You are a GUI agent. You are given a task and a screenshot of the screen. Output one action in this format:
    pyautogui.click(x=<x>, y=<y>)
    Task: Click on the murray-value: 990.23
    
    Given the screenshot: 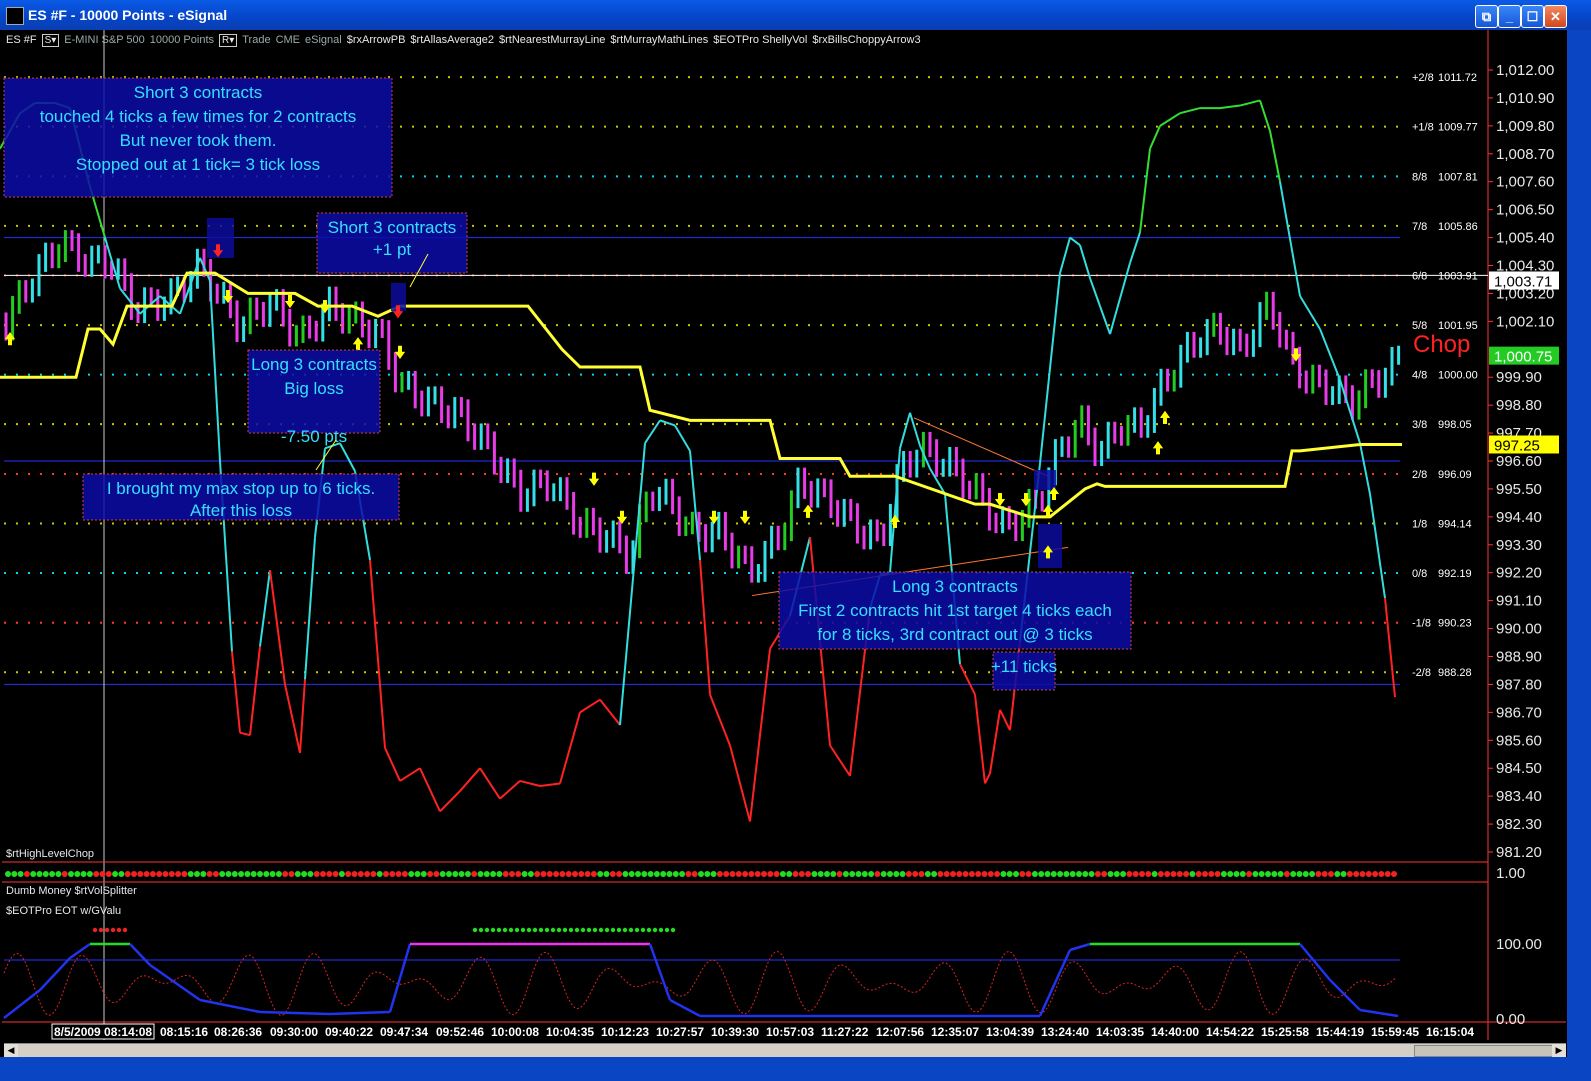 What is the action you would take?
    pyautogui.click(x=1455, y=624)
    